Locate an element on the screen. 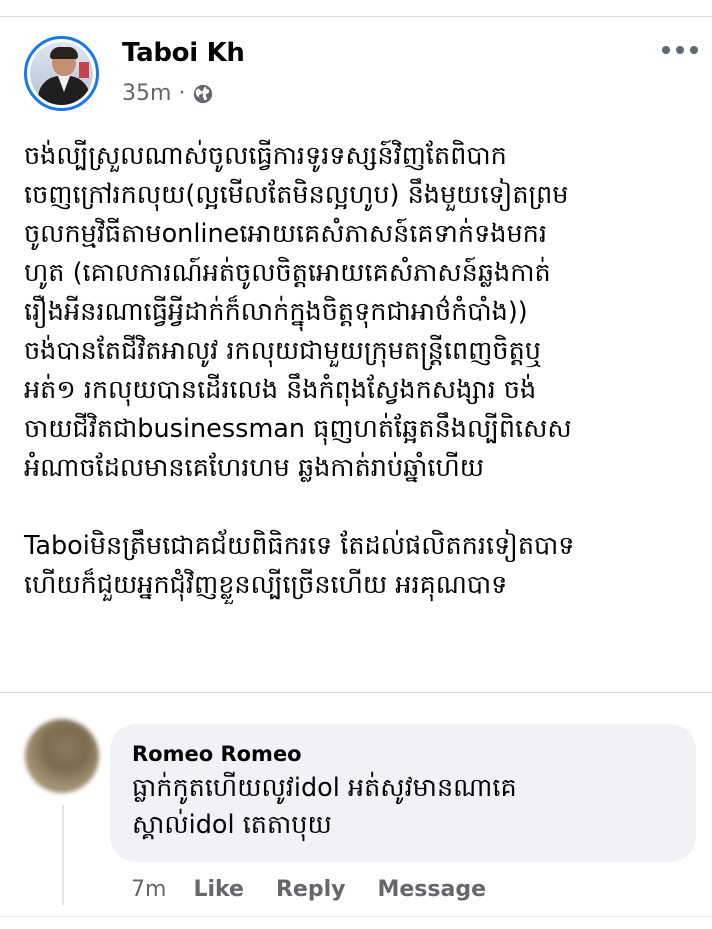  more-options-icon is located at coordinates (680, 50).